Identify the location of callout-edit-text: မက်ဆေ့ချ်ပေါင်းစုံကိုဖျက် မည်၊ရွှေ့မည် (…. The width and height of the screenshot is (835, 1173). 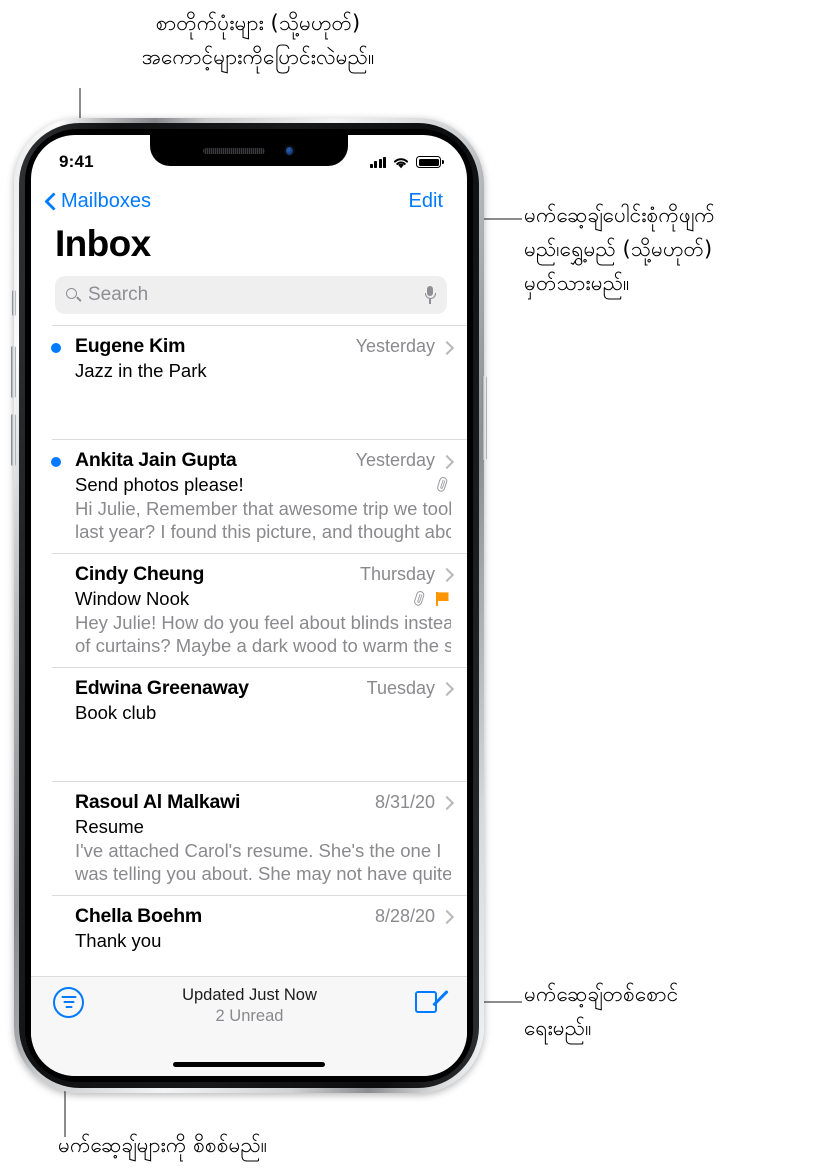
(619, 249).